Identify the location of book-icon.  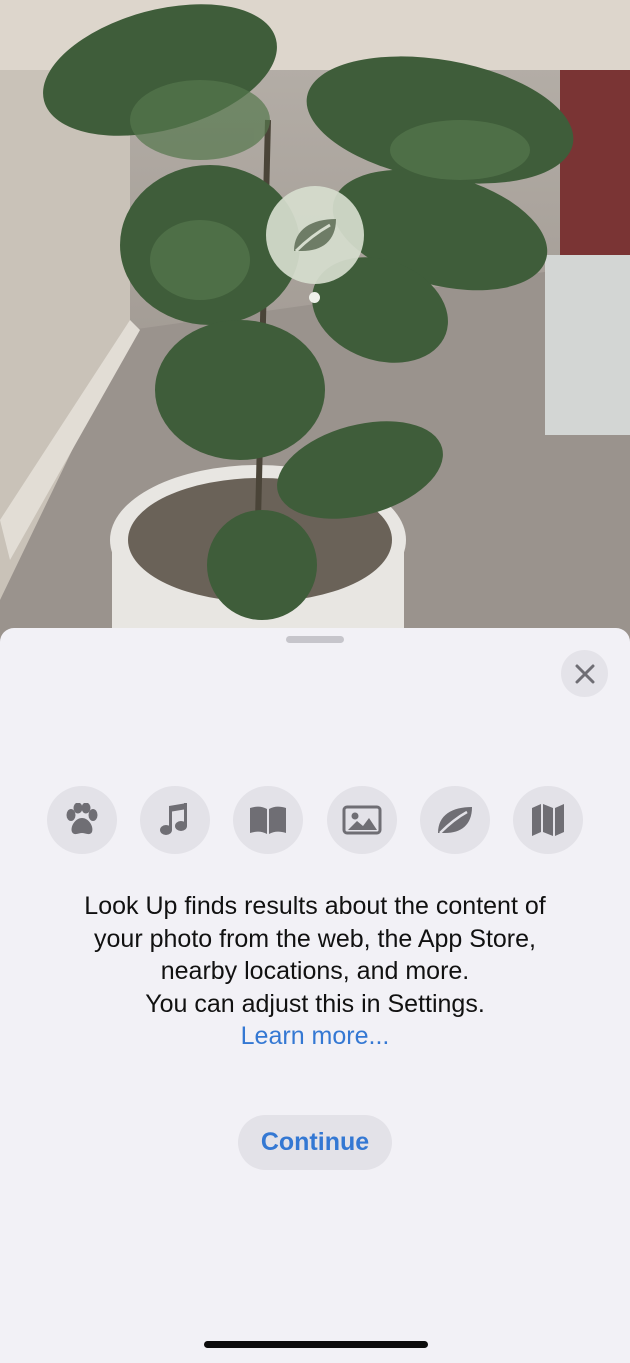
(268, 820).